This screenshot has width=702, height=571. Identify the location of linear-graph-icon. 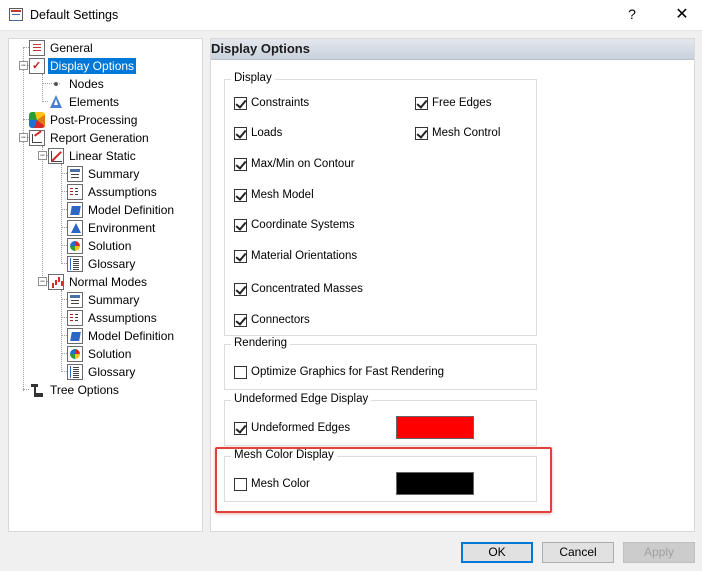
(56, 155).